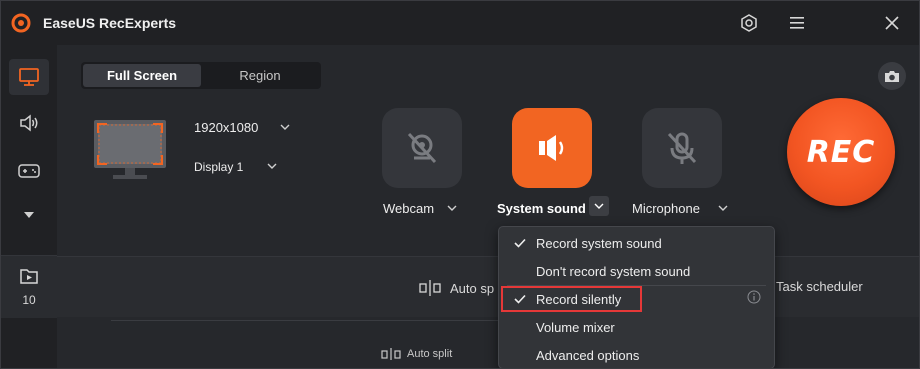 The height and width of the screenshot is (369, 920). I want to click on rec-button: REC, so click(841, 152).